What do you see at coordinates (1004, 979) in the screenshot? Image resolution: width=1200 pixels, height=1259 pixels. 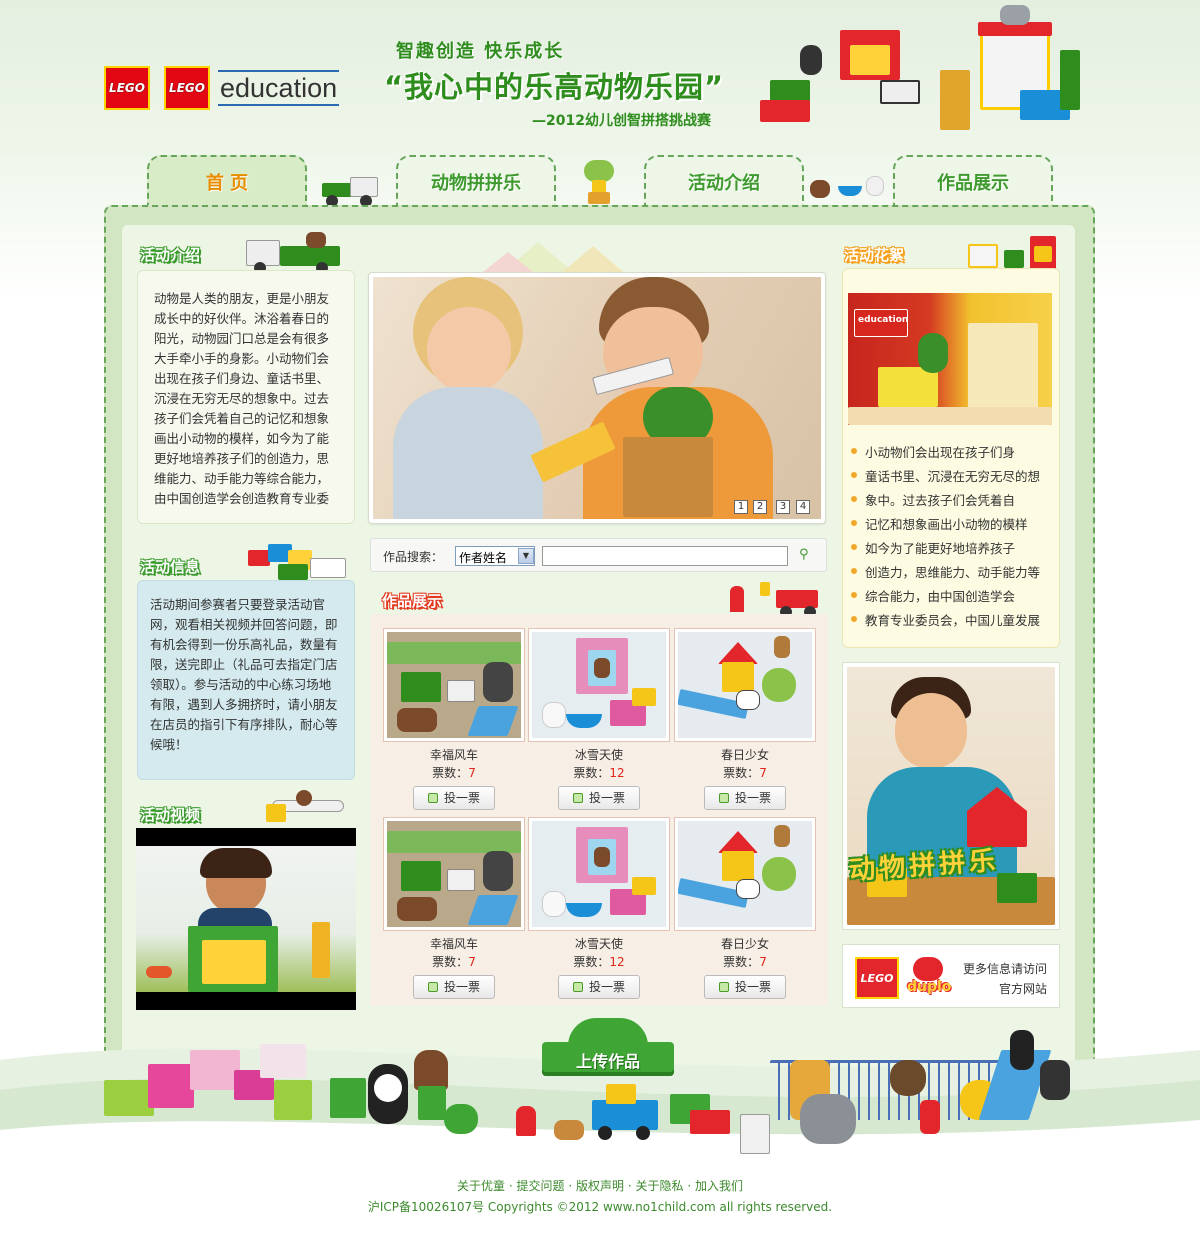 I see `more-info-text: 更多信息请访问 官方网站` at bounding box center [1004, 979].